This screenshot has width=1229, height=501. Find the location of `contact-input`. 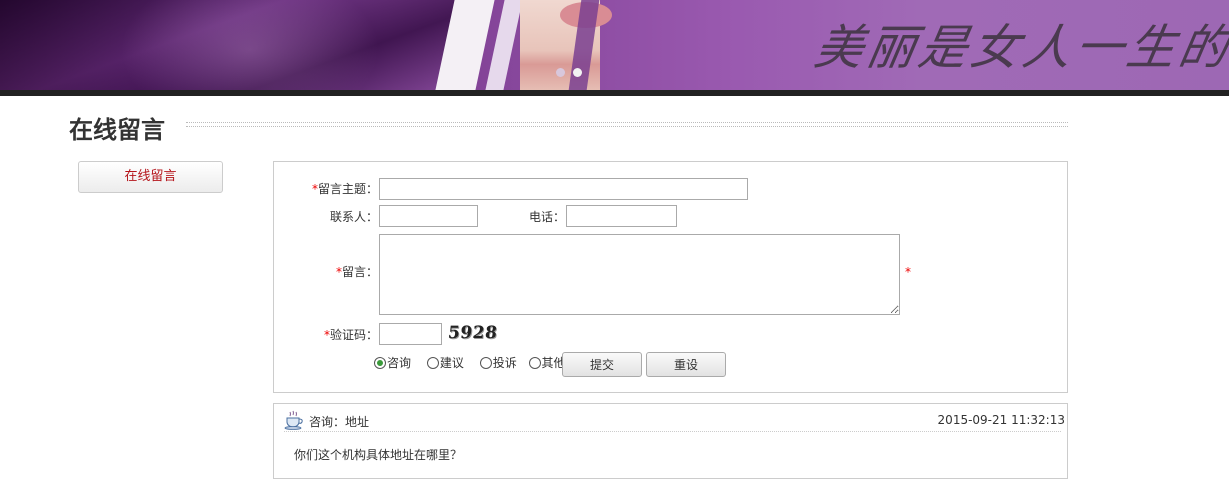

contact-input is located at coordinates (428, 216).